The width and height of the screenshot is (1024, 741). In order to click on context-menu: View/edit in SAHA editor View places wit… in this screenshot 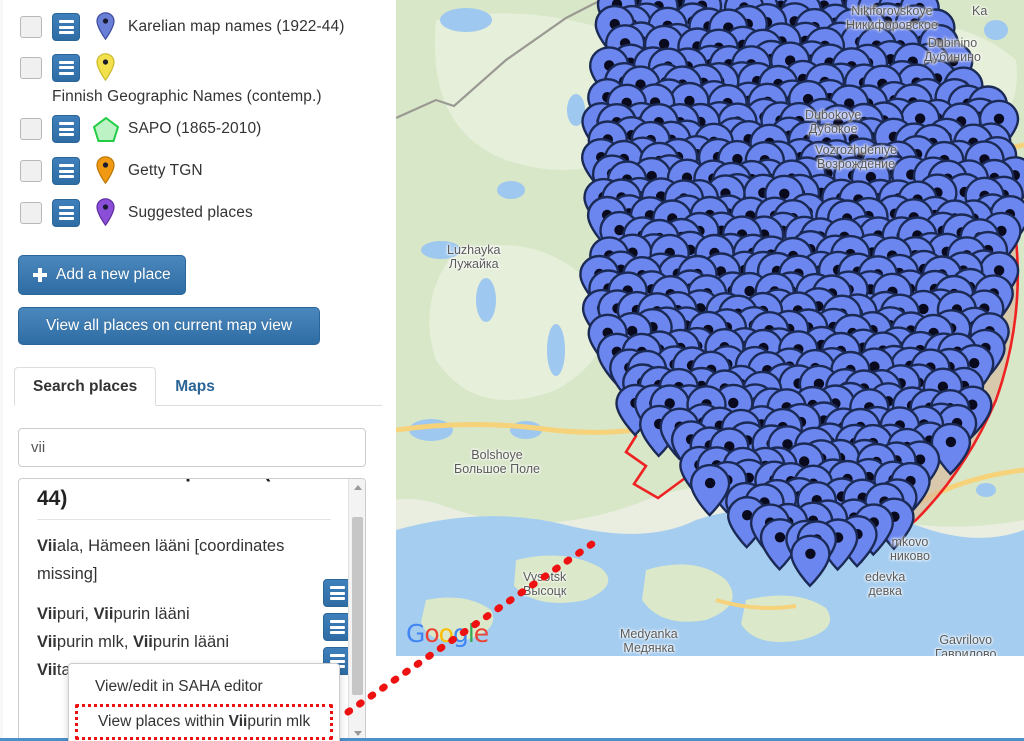, I will do `click(204, 702)`.